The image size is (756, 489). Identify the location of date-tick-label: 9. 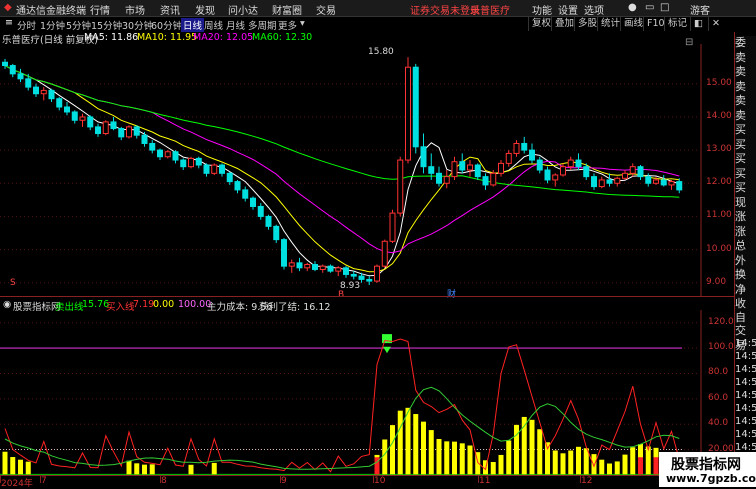
(284, 481).